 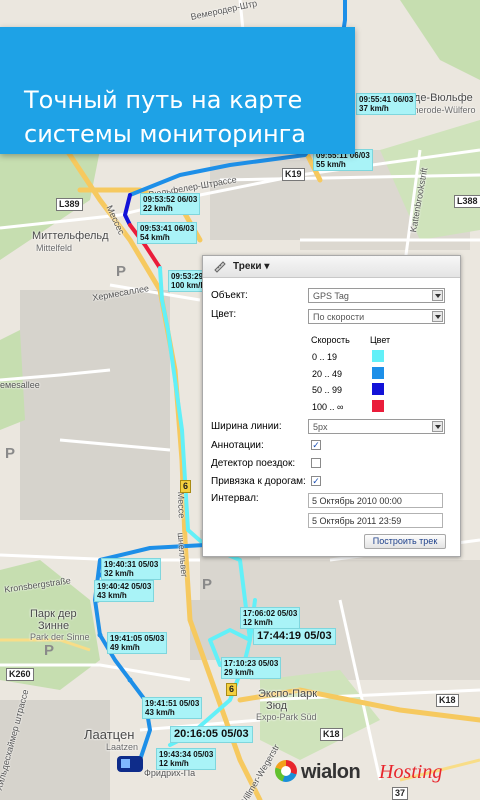 What do you see at coordinates (163, 100) in the screenshot?
I see `banner-line-1: Точный путь на карте` at bounding box center [163, 100].